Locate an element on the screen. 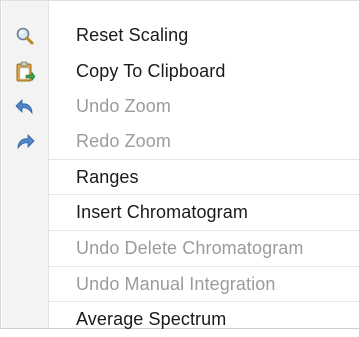 The image size is (359, 337). menu-item-label: Undo Manual Integration is located at coordinates (176, 284).